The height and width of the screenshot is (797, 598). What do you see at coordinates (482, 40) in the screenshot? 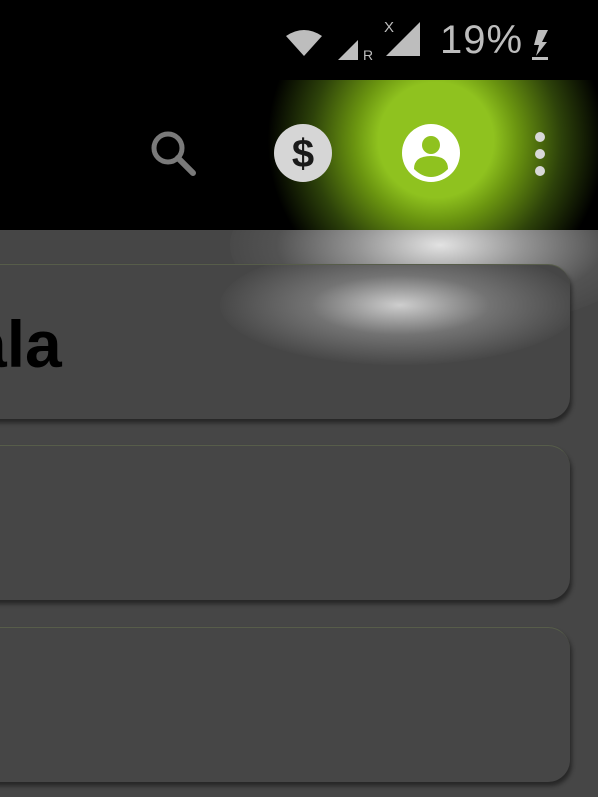
I see `battery-percent: 19%` at bounding box center [482, 40].